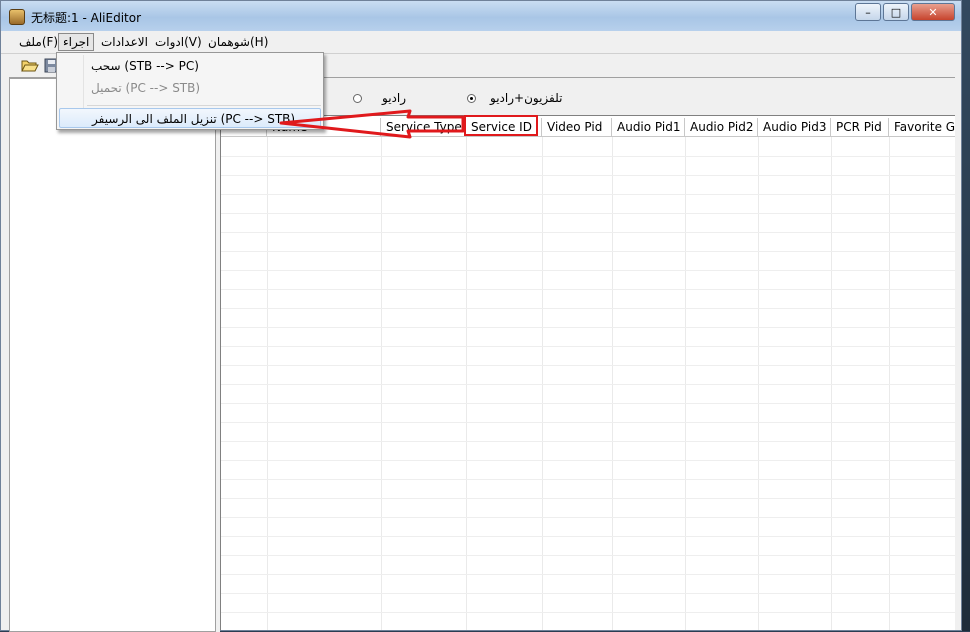 The height and width of the screenshot is (632, 970). Describe the element at coordinates (577, 127) in the screenshot. I see `column-header-video-pid: Video Pid` at that location.